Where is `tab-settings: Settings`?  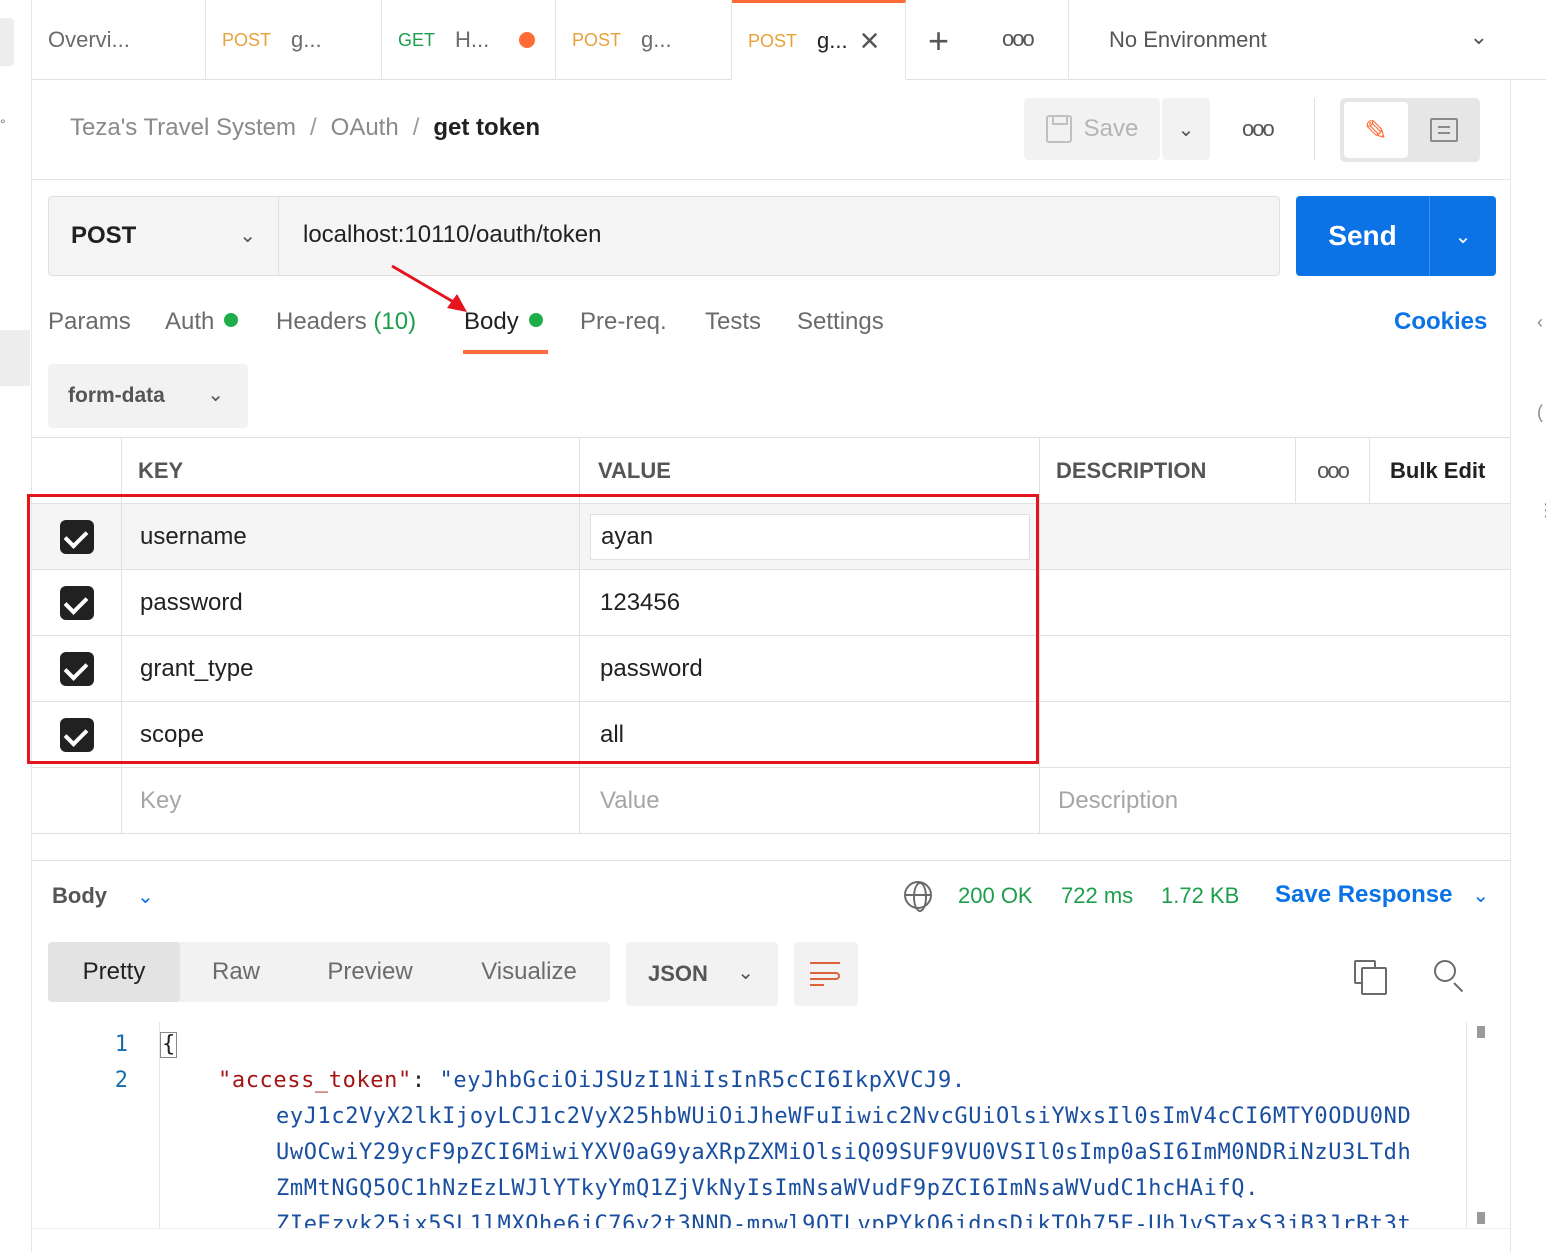
tab-settings: Settings is located at coordinates (840, 322).